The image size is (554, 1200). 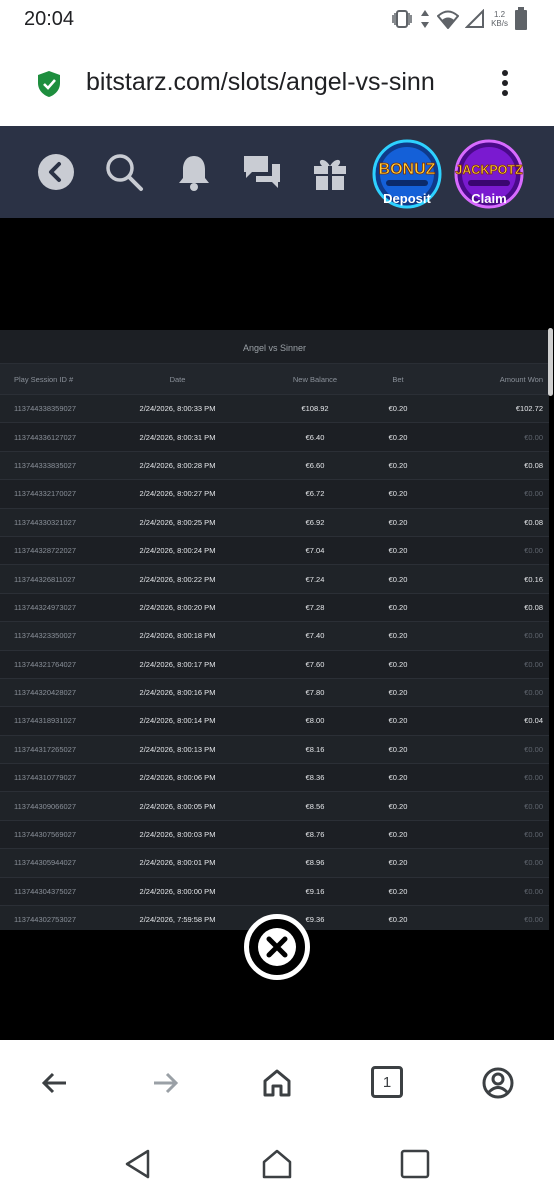 What do you see at coordinates (177, 551) in the screenshot?
I see `cell-date: 2/24/2026, 8:00:24 PM` at bounding box center [177, 551].